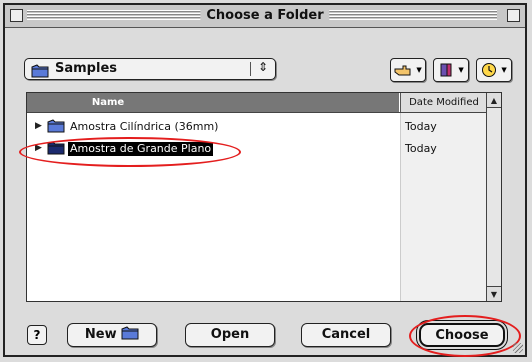 The image size is (532, 362). What do you see at coordinates (100, 334) in the screenshot?
I see `new-folder-label: New` at bounding box center [100, 334].